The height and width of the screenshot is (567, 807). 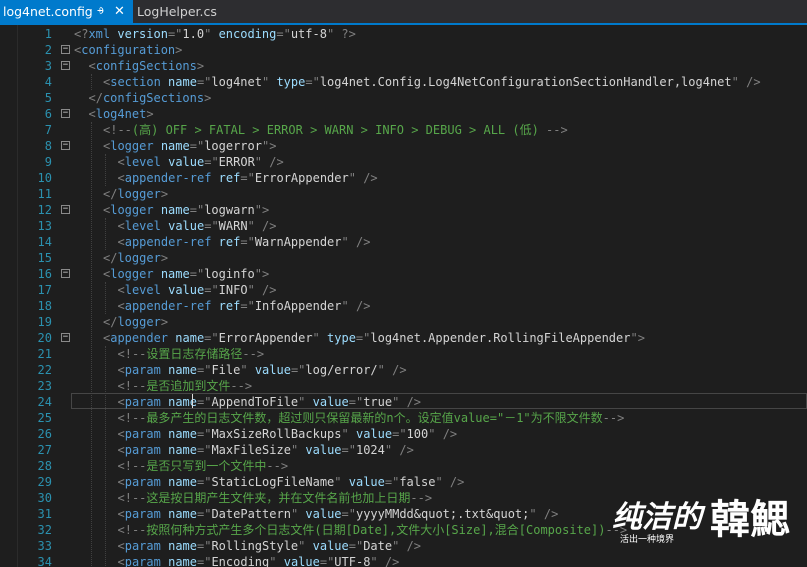 What do you see at coordinates (259, 560) in the screenshot?
I see `code-line: <param name="Encoding" value="UTF-8" />` at bounding box center [259, 560].